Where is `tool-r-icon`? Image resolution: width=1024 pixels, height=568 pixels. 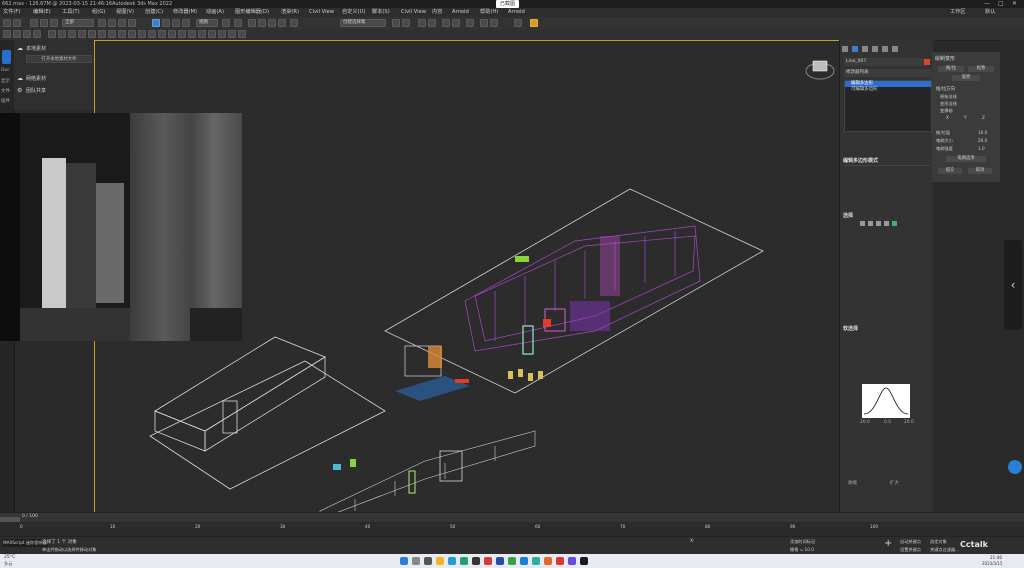
tool-r-icon is located at coordinates (232, 34).